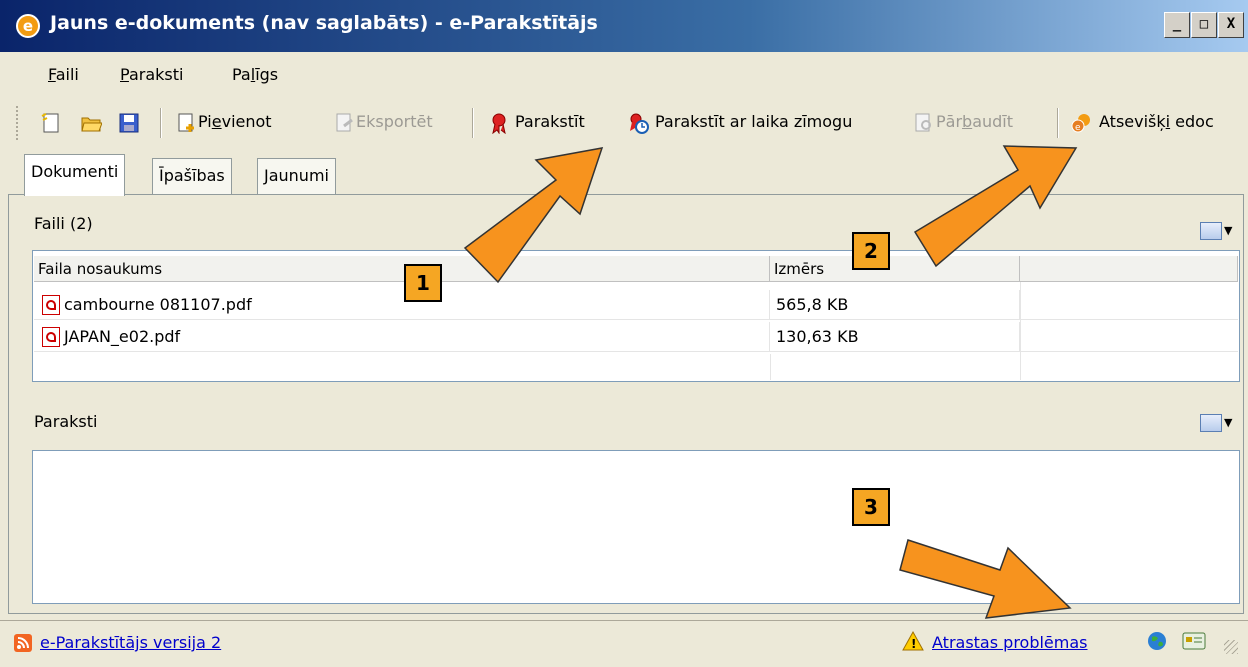  Describe the element at coordinates (75, 175) in the screenshot. I see `tab-dokumenti: Dokumenti` at that location.